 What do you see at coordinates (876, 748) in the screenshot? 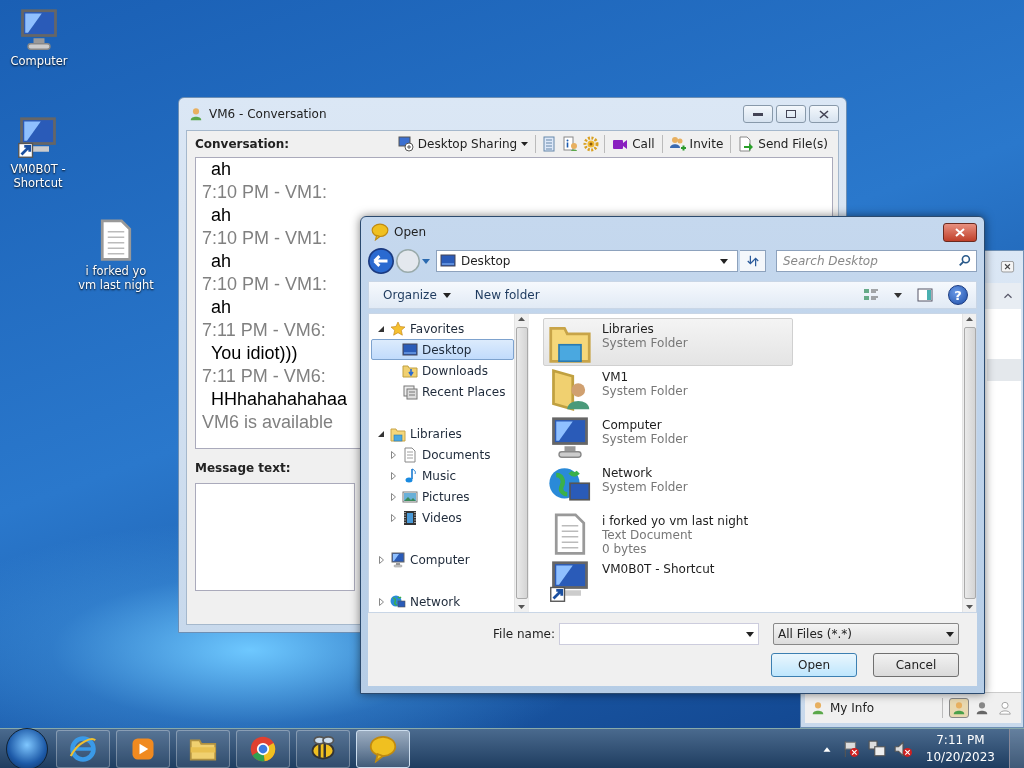
I see `network-icon` at bounding box center [876, 748].